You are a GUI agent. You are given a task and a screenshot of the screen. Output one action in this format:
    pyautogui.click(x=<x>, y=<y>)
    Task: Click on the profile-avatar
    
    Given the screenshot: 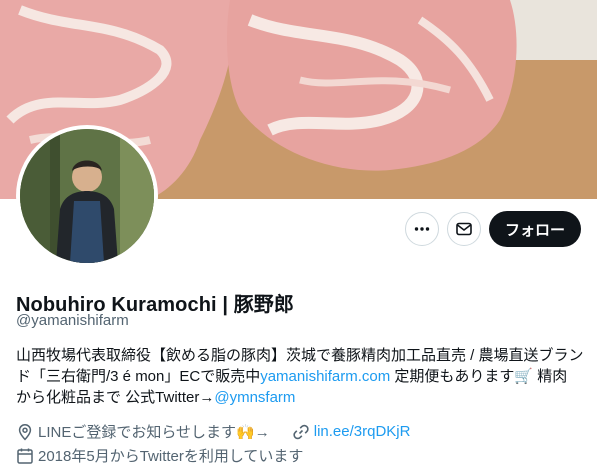 What is the action you would take?
    pyautogui.click(x=87, y=196)
    